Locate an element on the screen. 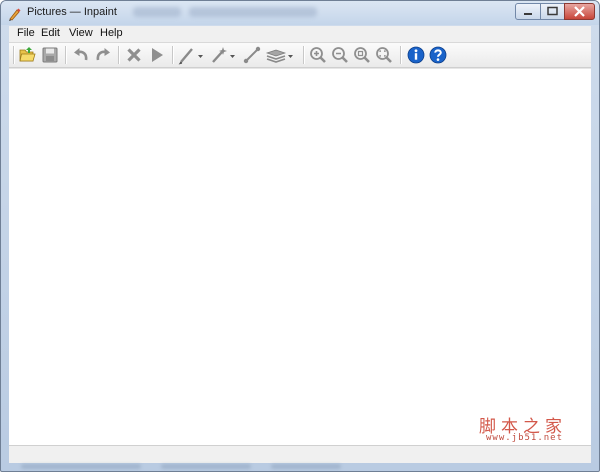 The height and width of the screenshot is (472, 600). menu-view: View is located at coordinates (81, 33).